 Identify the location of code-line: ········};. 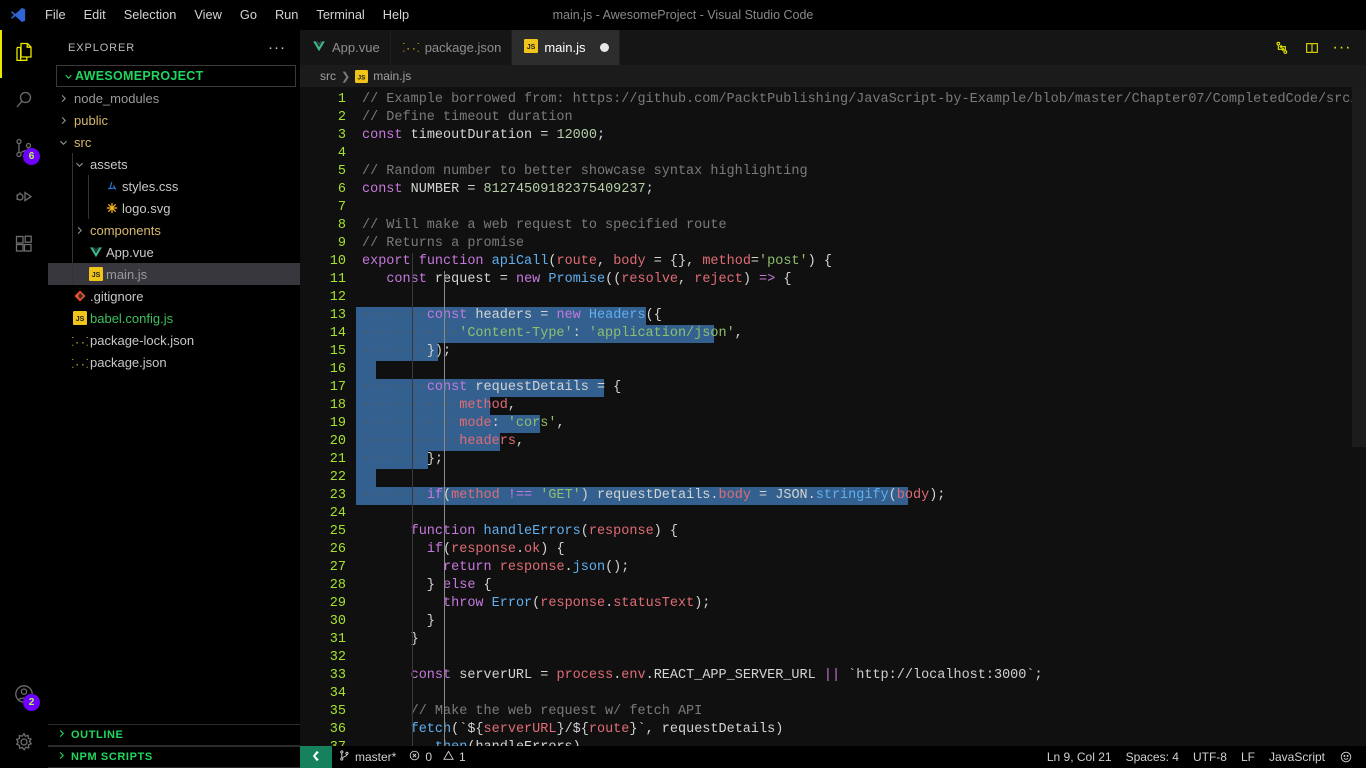
(861, 460).